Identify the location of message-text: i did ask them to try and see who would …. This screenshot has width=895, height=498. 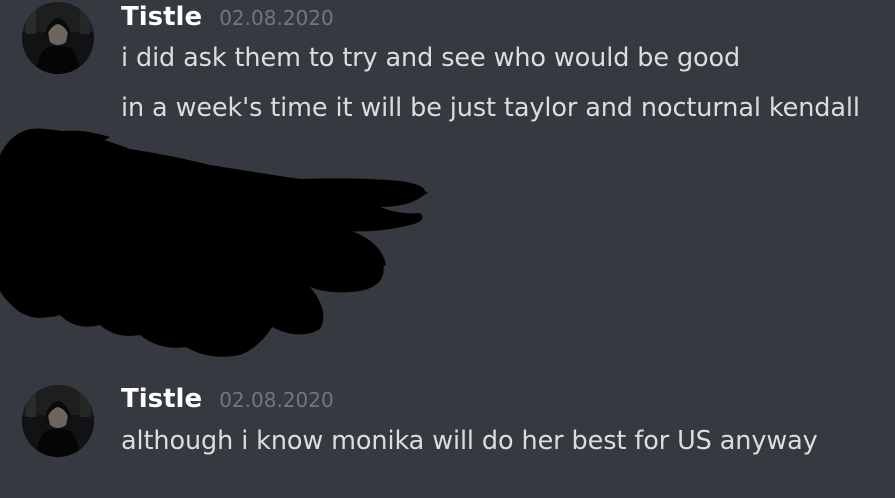
(431, 58).